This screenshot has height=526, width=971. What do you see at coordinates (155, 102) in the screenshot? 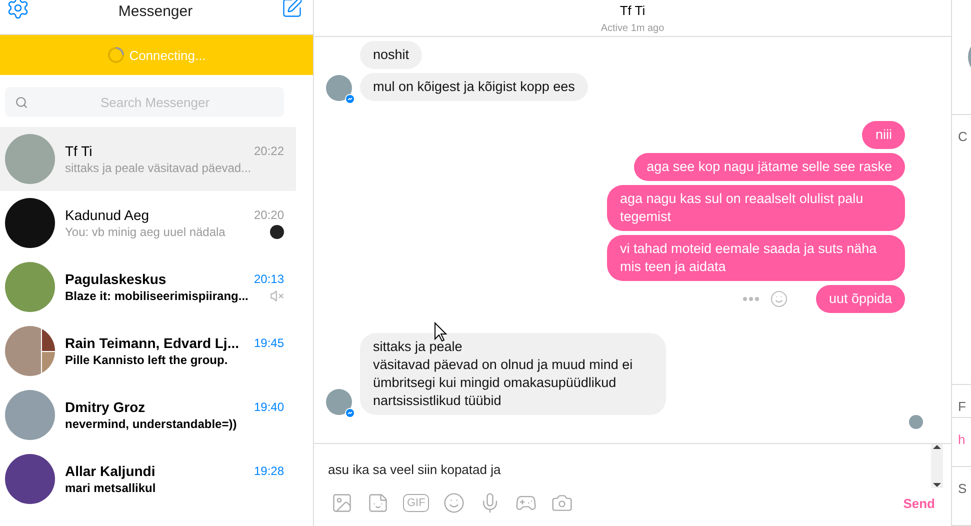
I see `search-input: Search Messenger` at bounding box center [155, 102].